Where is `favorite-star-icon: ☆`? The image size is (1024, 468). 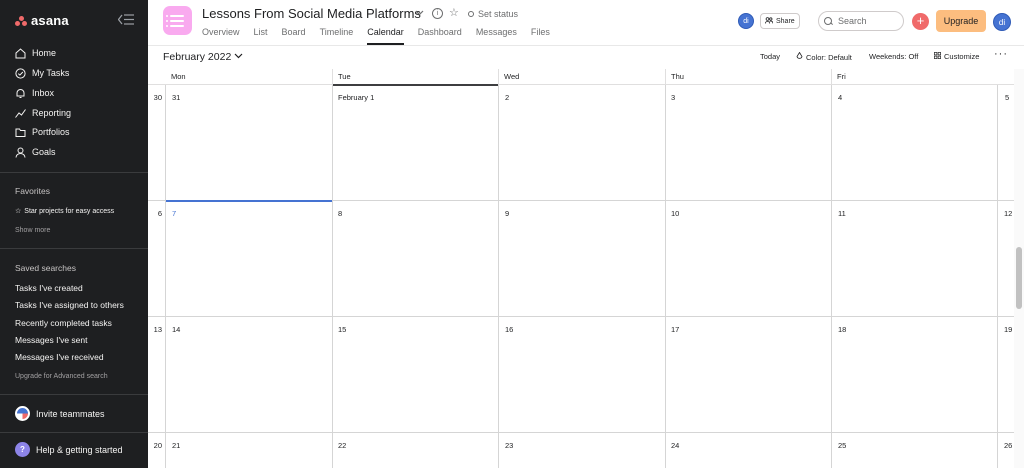 favorite-star-icon: ☆ is located at coordinates (454, 12).